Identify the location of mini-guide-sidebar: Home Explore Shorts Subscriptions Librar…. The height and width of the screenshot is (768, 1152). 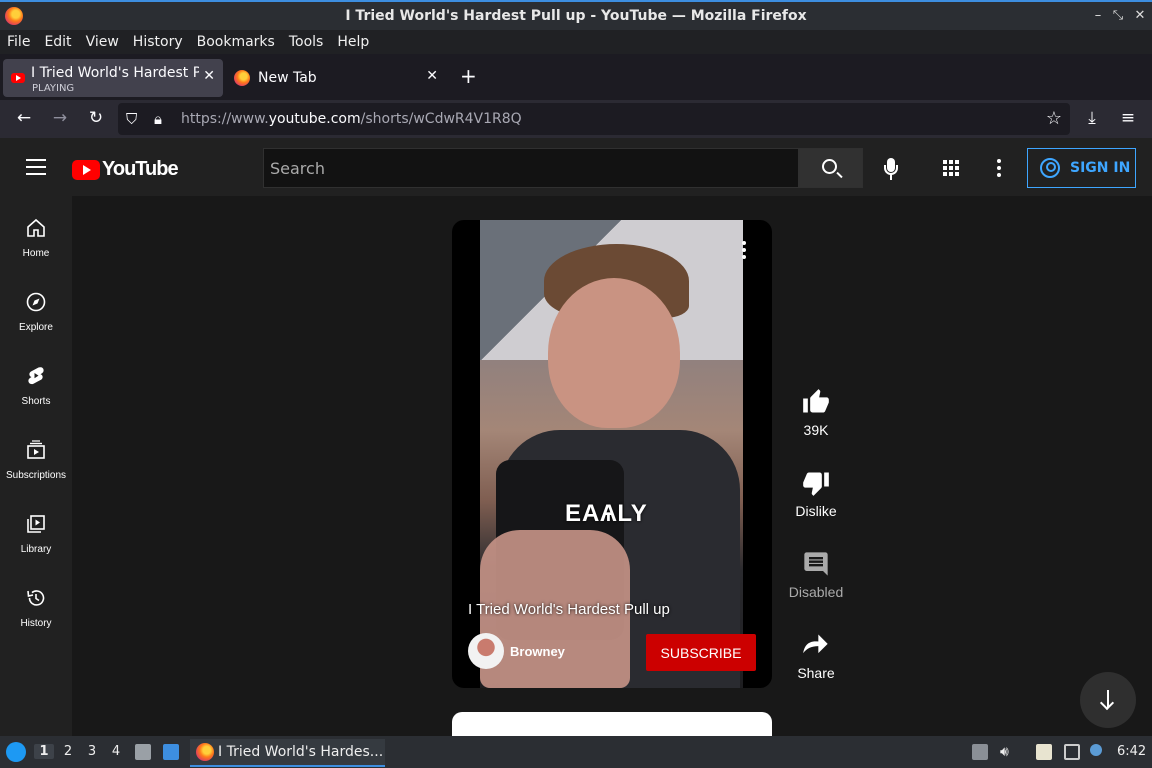
(36, 466).